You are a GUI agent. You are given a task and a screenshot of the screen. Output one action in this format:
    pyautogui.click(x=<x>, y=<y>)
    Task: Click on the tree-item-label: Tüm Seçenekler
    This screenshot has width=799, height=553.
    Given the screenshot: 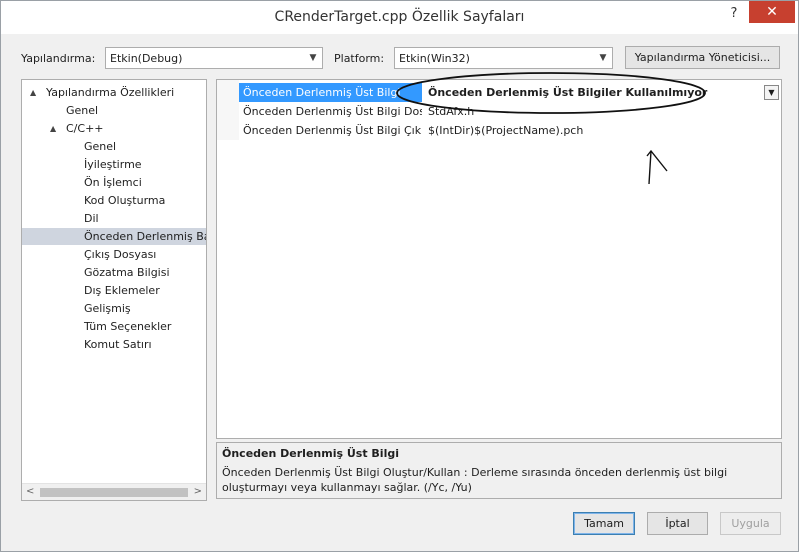 What is the action you would take?
    pyautogui.click(x=128, y=326)
    